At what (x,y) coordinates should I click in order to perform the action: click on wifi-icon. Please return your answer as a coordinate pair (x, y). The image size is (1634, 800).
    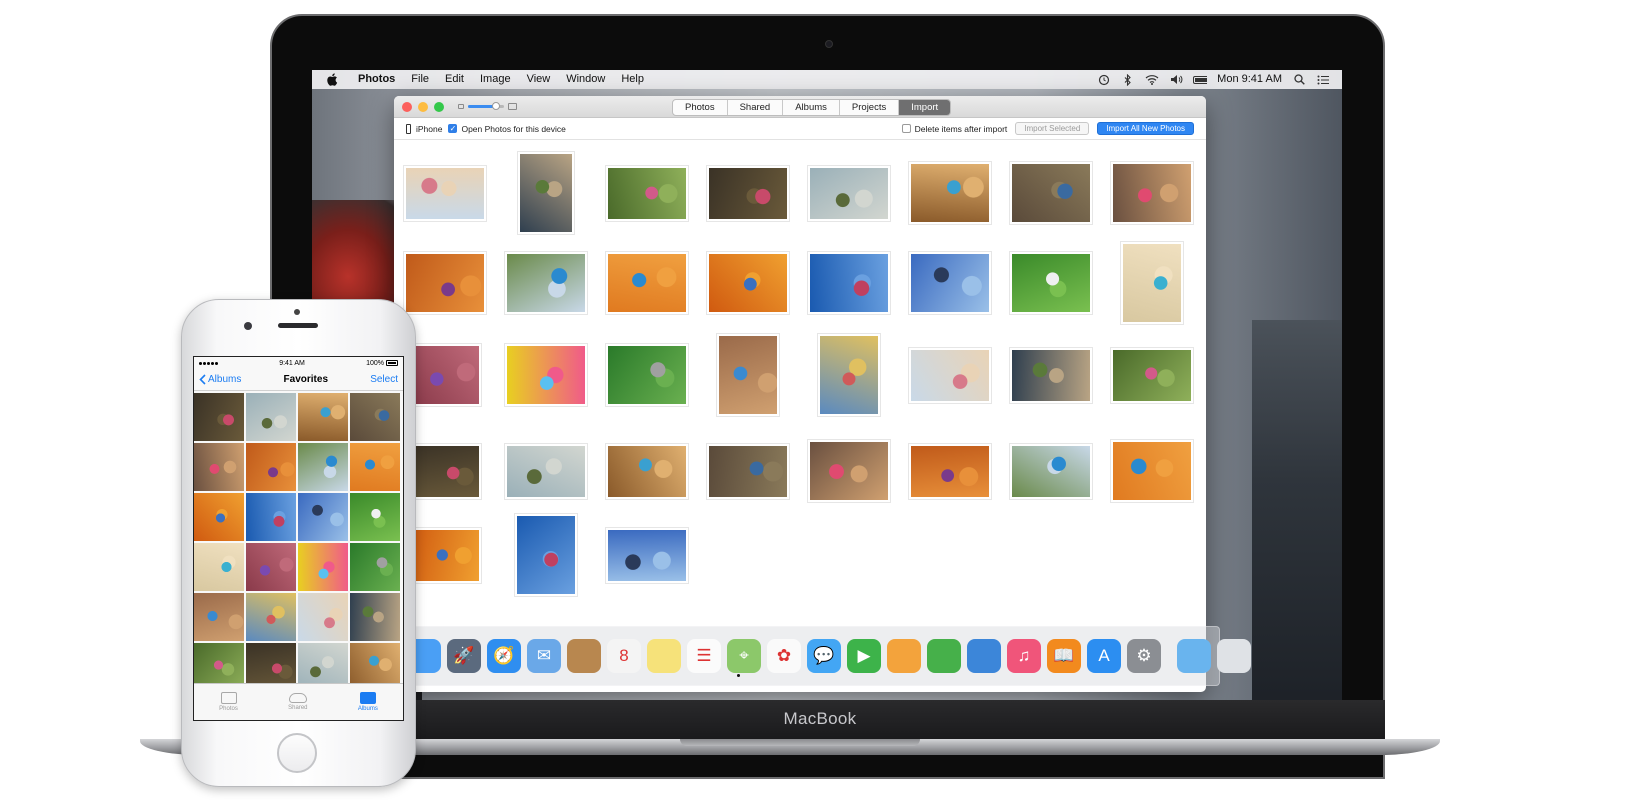
    Looking at the image, I should click on (1152, 80).